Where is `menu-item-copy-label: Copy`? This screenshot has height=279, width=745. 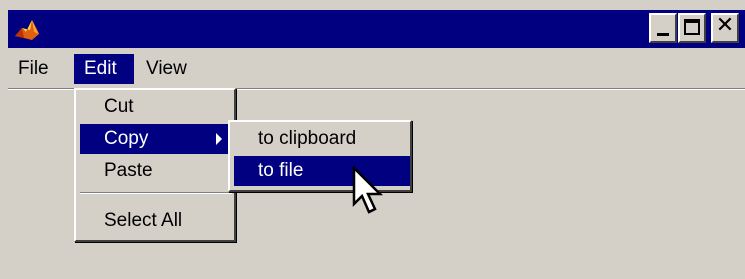
menu-item-copy-label: Copy is located at coordinates (126, 138).